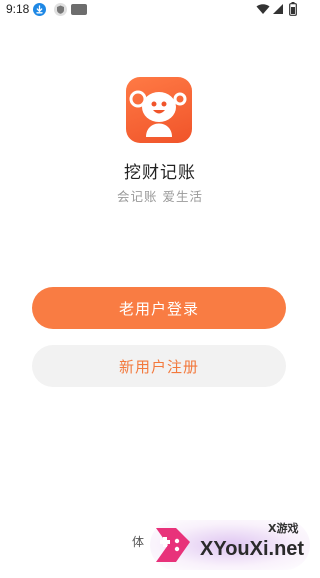 The image size is (320, 578). I want to click on battery-icon, so click(293, 9).